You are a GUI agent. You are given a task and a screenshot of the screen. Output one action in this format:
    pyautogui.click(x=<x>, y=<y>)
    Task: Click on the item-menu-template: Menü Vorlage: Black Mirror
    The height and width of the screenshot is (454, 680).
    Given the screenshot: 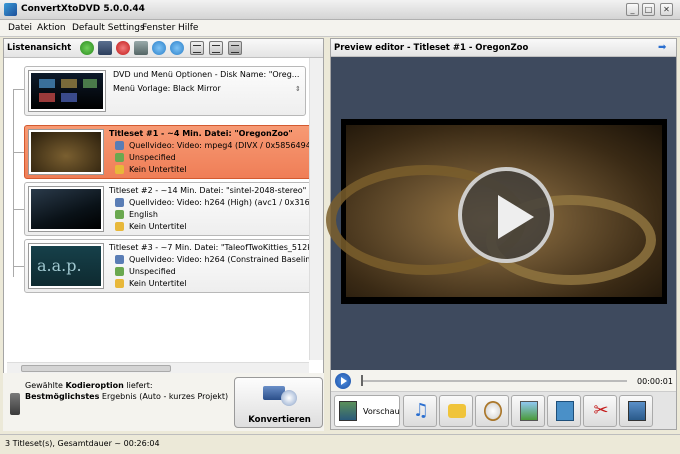 What is the action you would take?
    pyautogui.click(x=167, y=88)
    